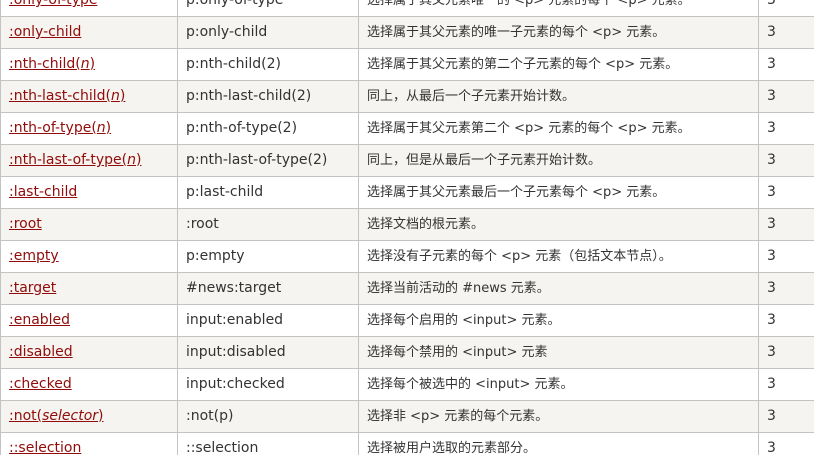 The height and width of the screenshot is (455, 814). Describe the element at coordinates (268, 128) in the screenshot. I see `example-cell: p:nth-of-type(2)` at that location.